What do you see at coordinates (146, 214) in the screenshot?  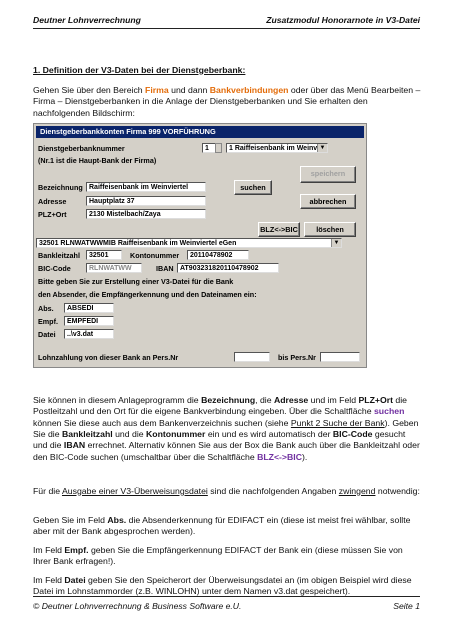 I see `plz-field: 2130 Mistelbach/Zaya` at bounding box center [146, 214].